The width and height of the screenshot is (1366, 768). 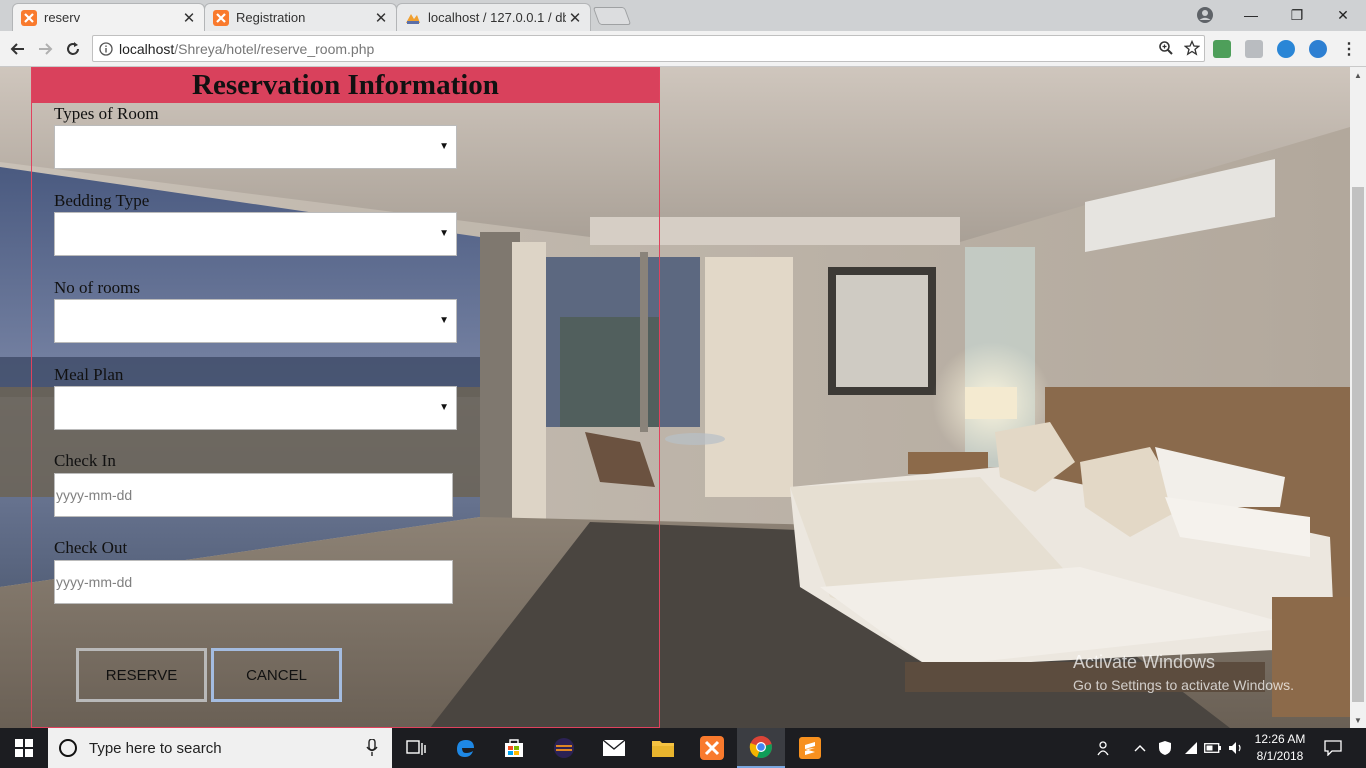 What do you see at coordinates (413, 18) in the screenshot?
I see `phpmyadmin-icon` at bounding box center [413, 18].